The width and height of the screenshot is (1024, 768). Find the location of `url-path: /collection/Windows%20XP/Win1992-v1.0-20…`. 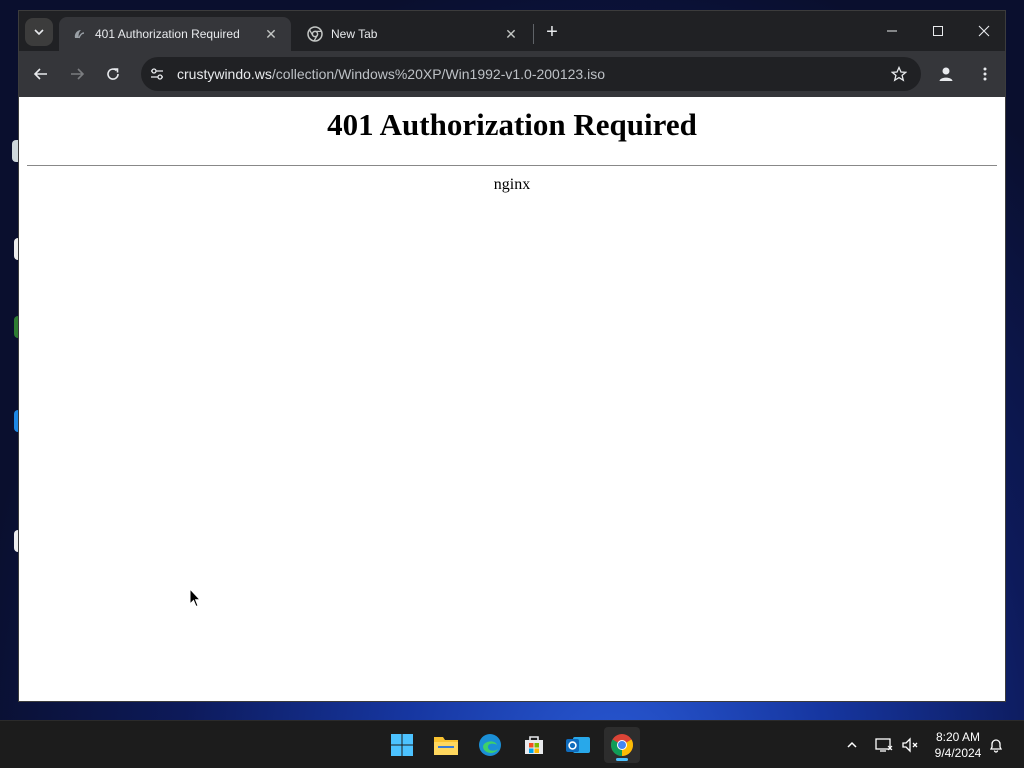

url-path: /collection/Windows%20XP/Win1992-v1.0-20… is located at coordinates (438, 74).